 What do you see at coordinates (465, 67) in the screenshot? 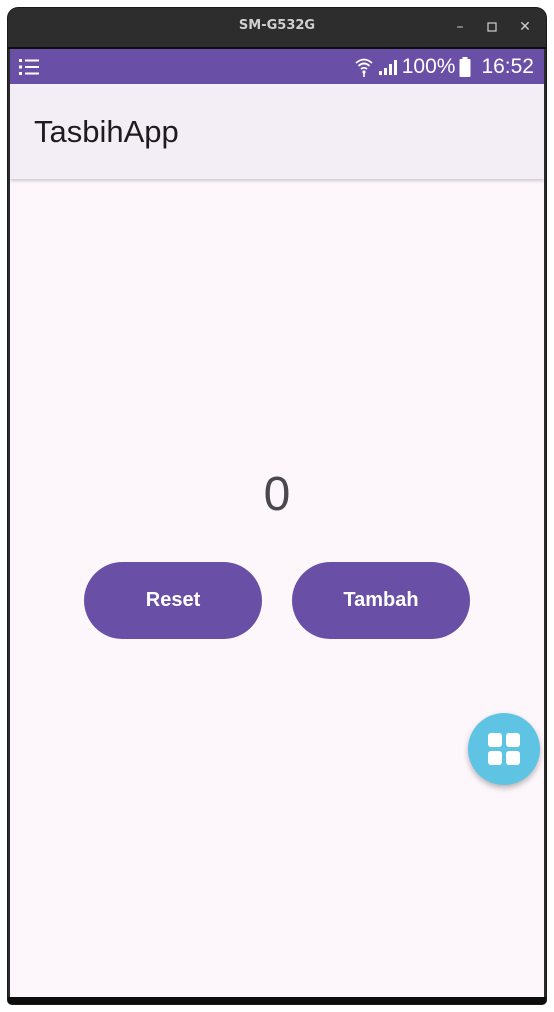
I see `battery-icon` at bounding box center [465, 67].